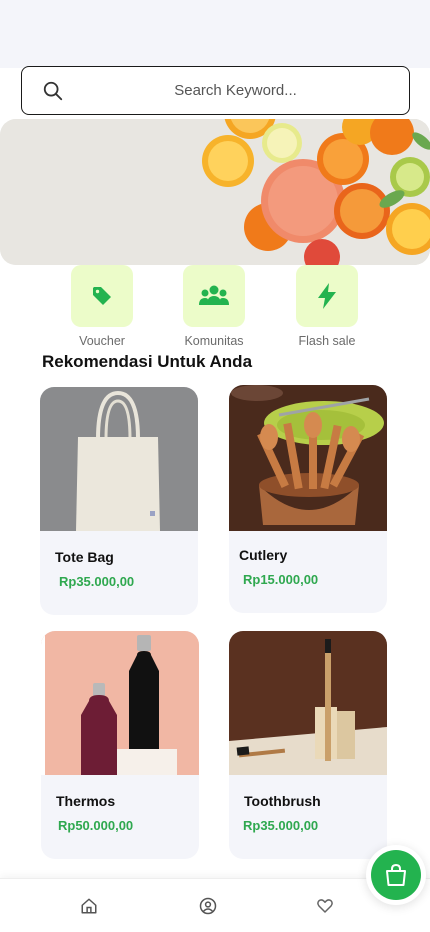 The height and width of the screenshot is (932, 430). What do you see at coordinates (235, 90) in the screenshot?
I see `search-input` at bounding box center [235, 90].